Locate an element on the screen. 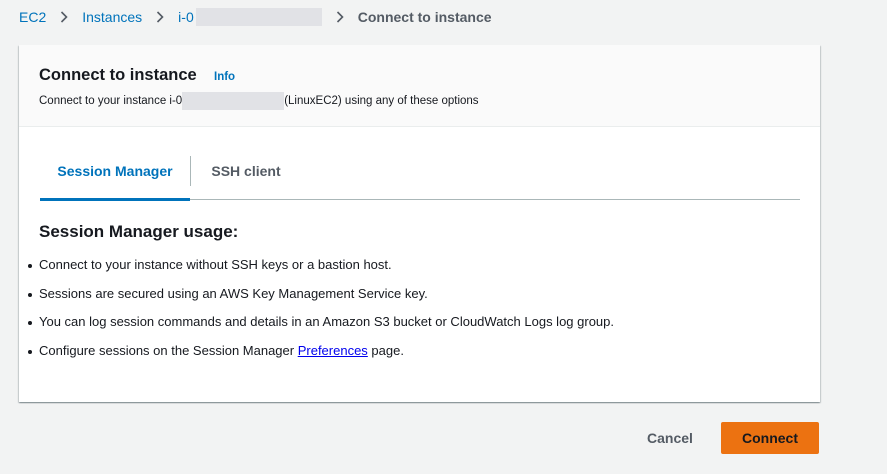  list-item-text: page. is located at coordinates (385, 350).